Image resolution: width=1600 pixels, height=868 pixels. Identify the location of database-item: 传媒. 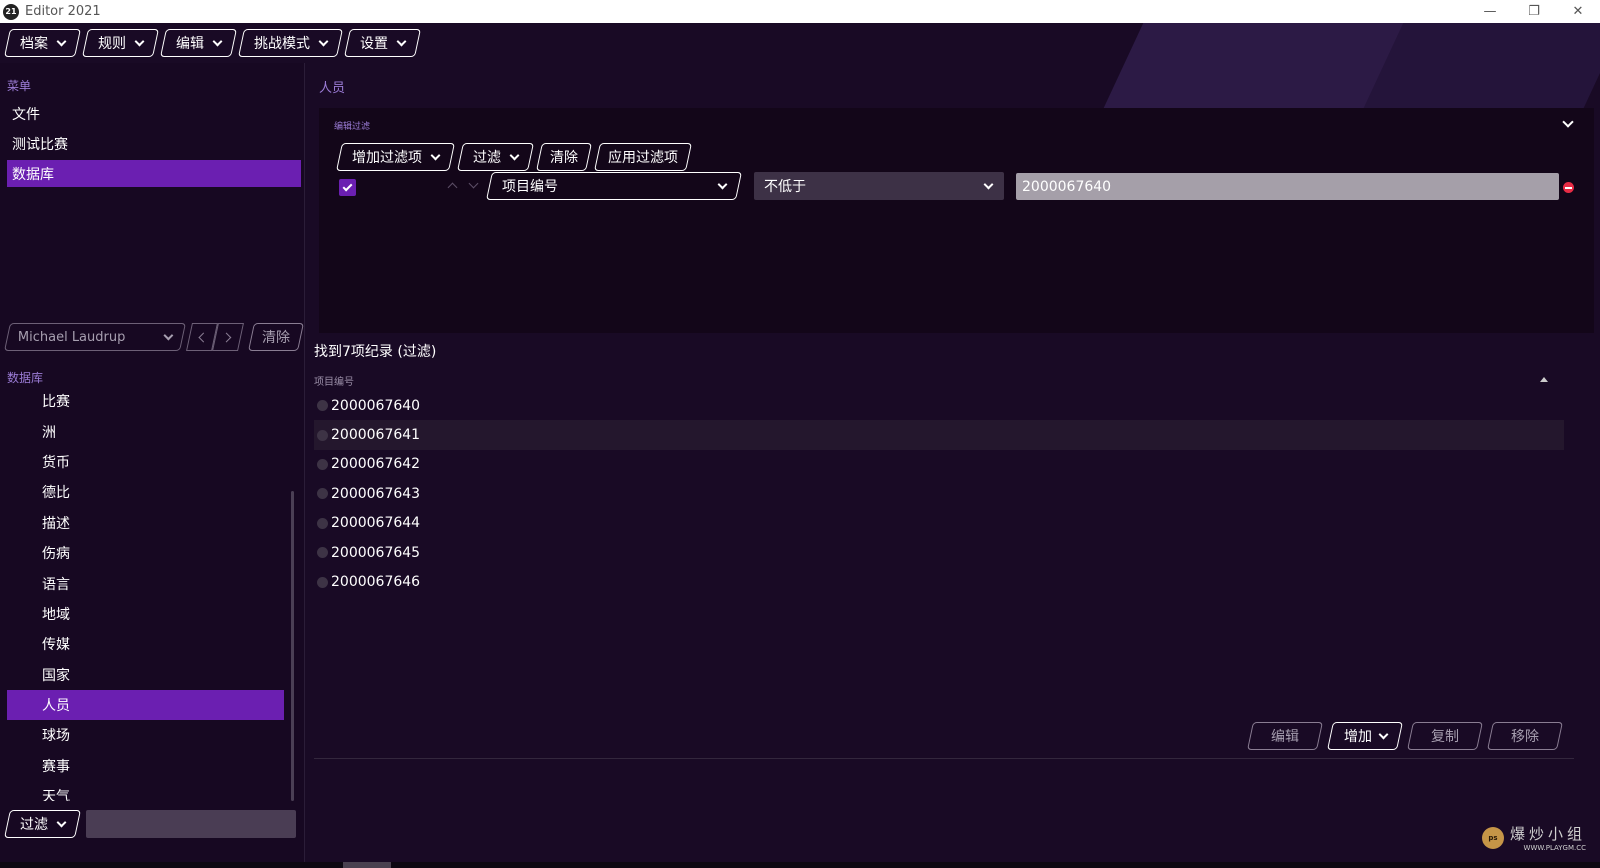
(152, 644).